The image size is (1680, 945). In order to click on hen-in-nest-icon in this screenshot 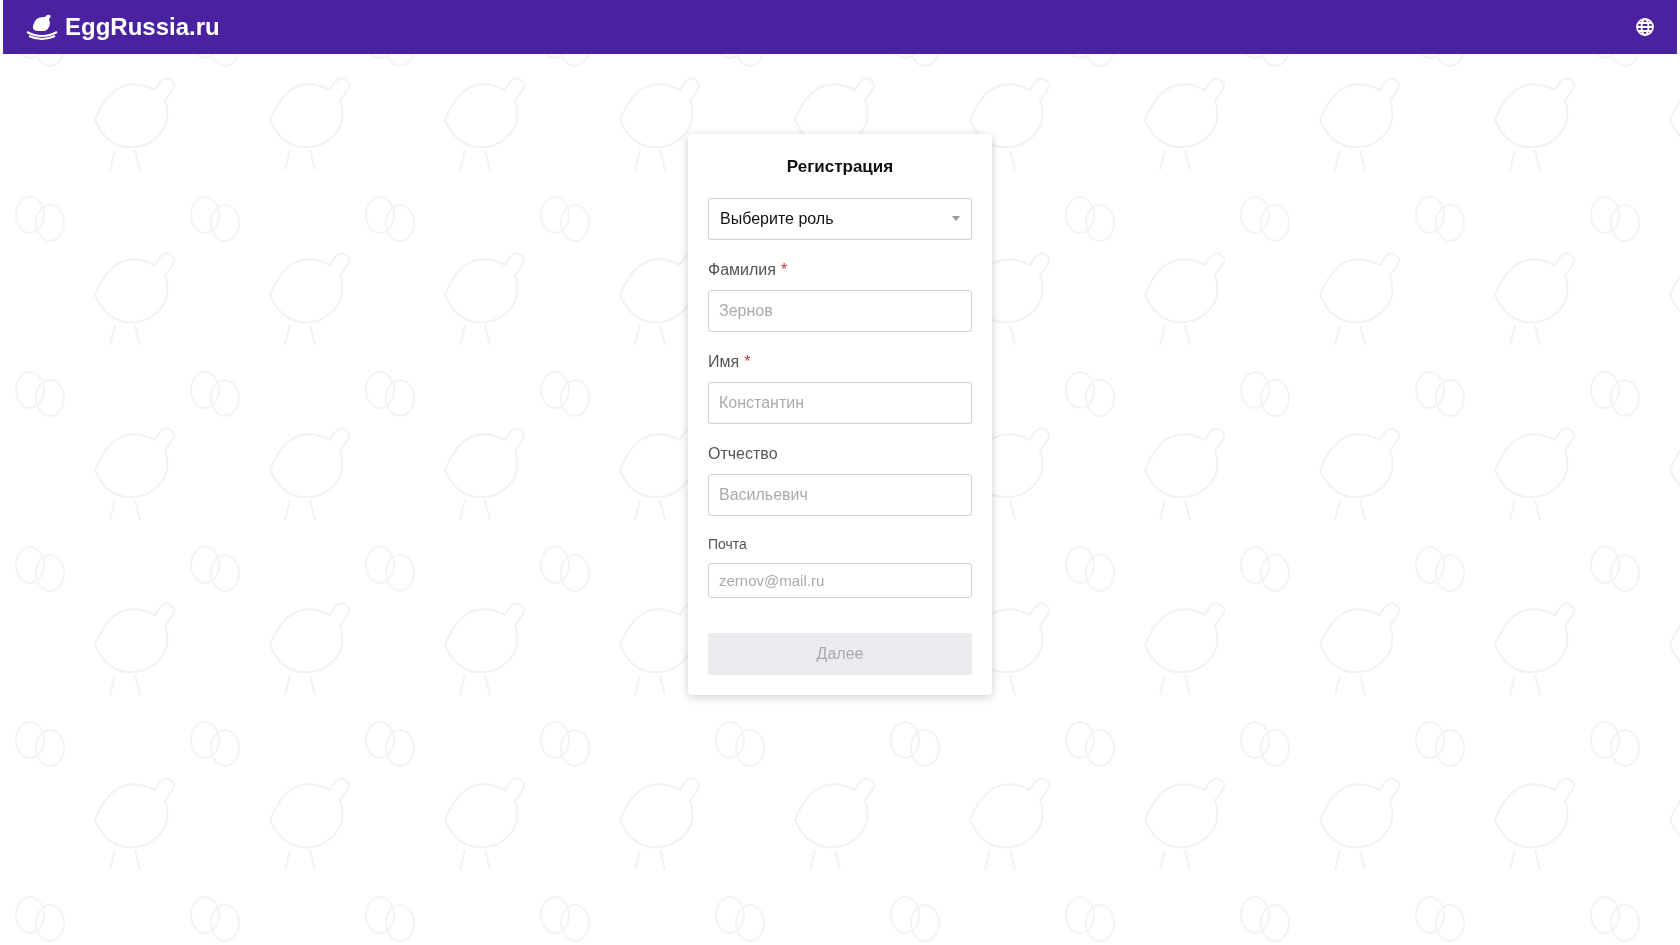, I will do `click(42, 27)`.